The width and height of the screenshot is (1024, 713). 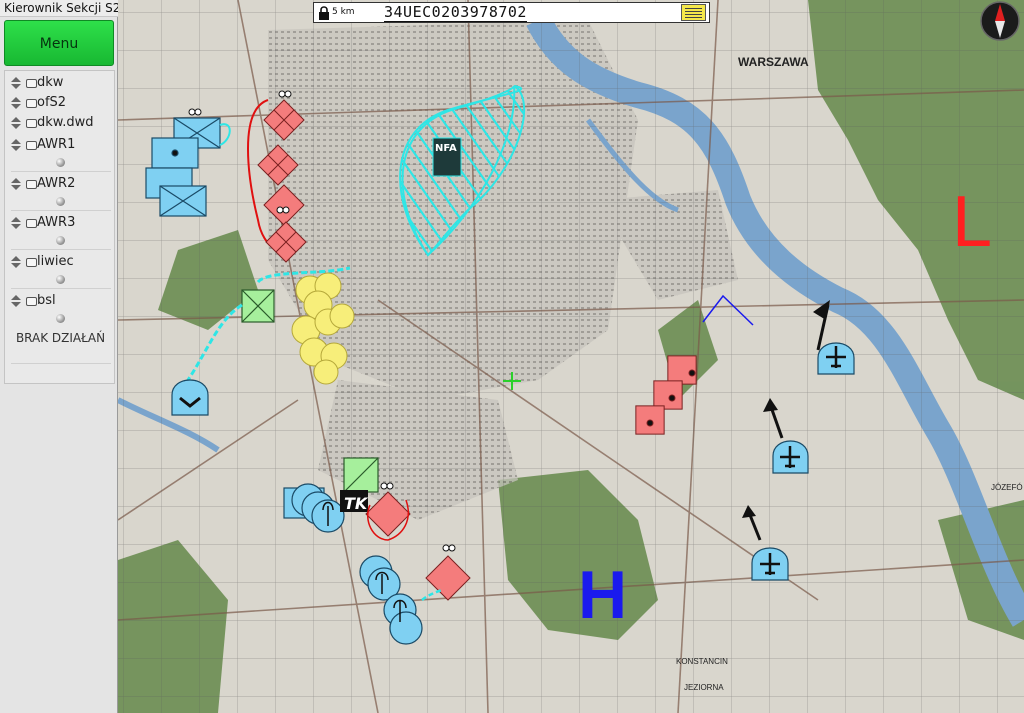 I want to click on layer-label: bsl, so click(x=46, y=300).